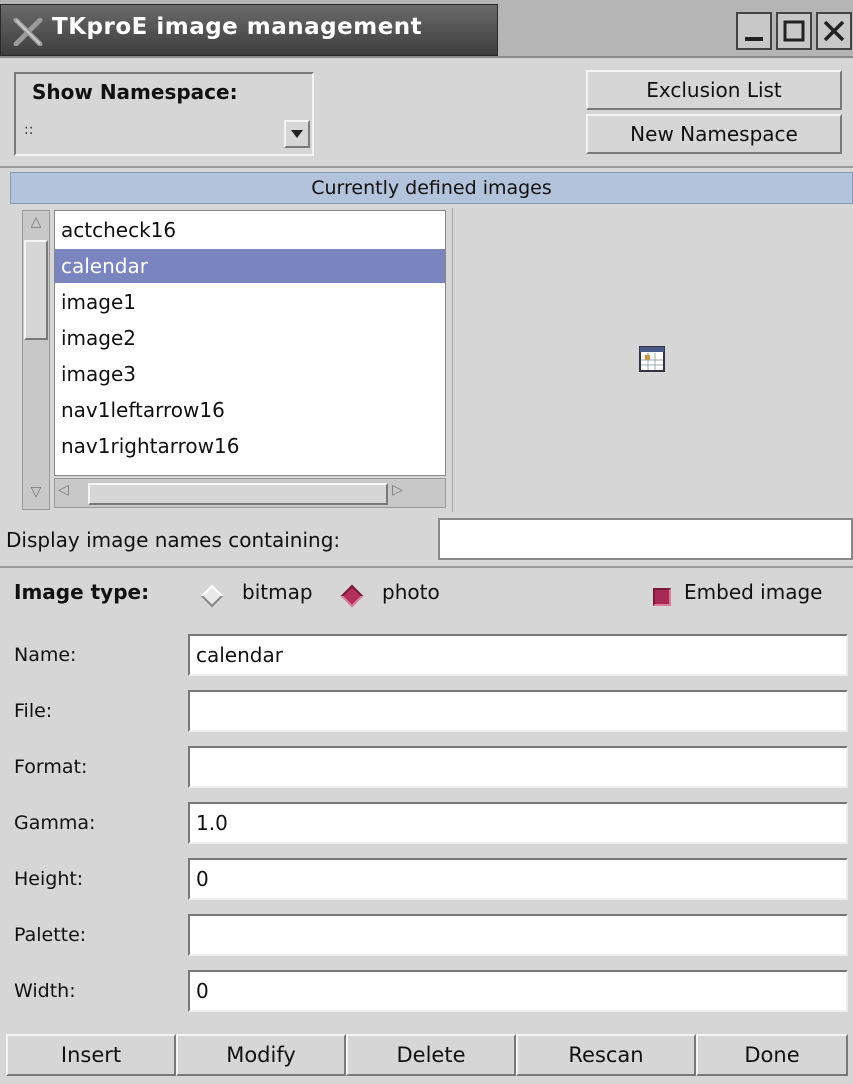  Describe the element at coordinates (250, 266) in the screenshot. I see `list-item-selected: calendar` at that location.